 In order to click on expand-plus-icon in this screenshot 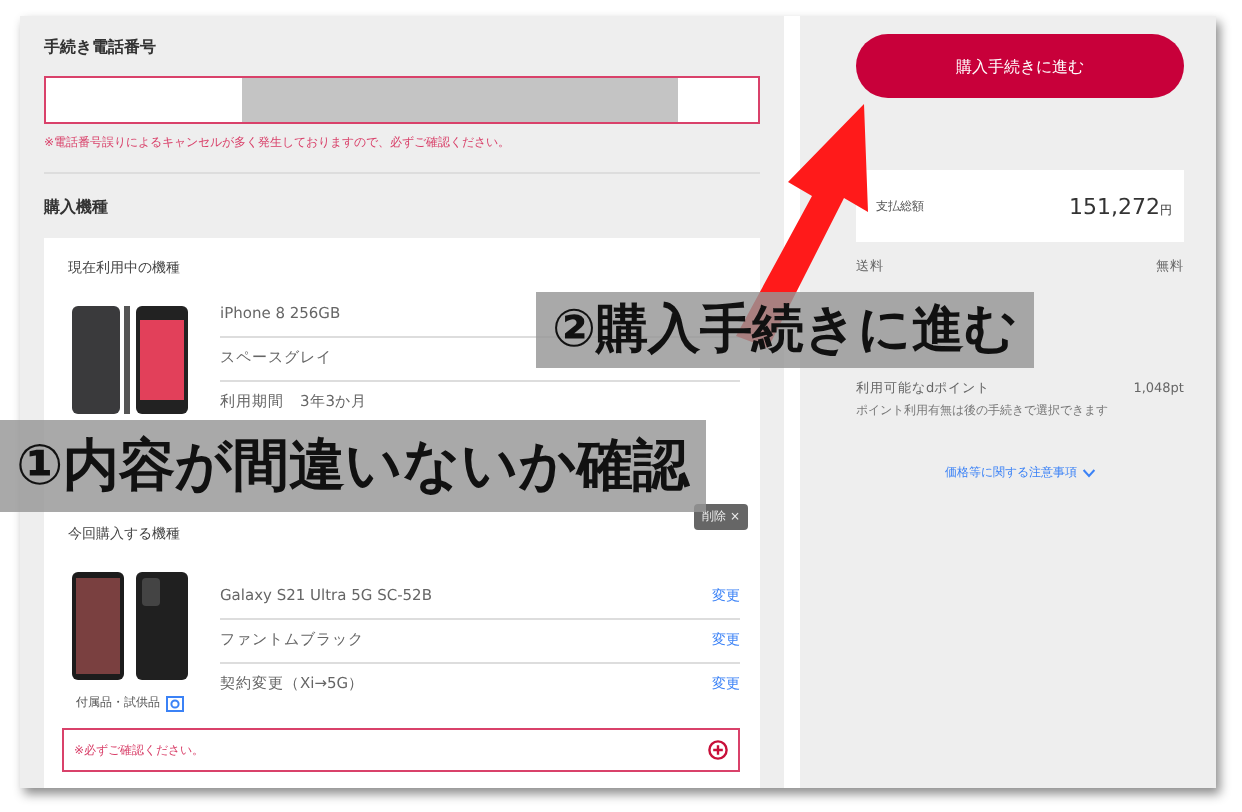, I will do `click(718, 750)`.